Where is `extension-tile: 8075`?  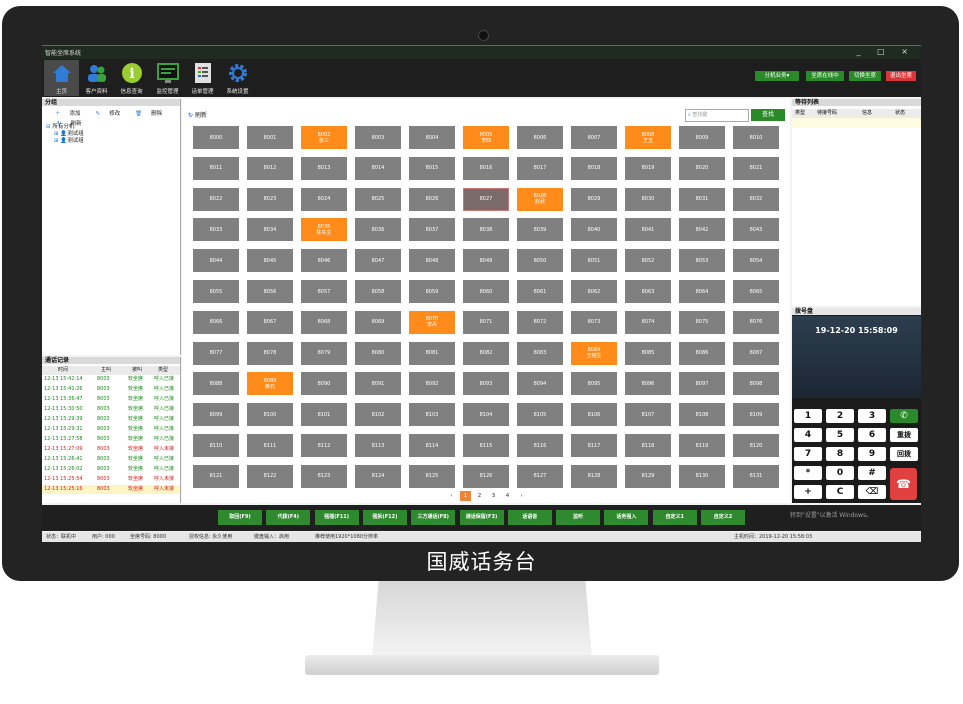 extension-tile: 8075 is located at coordinates (702, 322).